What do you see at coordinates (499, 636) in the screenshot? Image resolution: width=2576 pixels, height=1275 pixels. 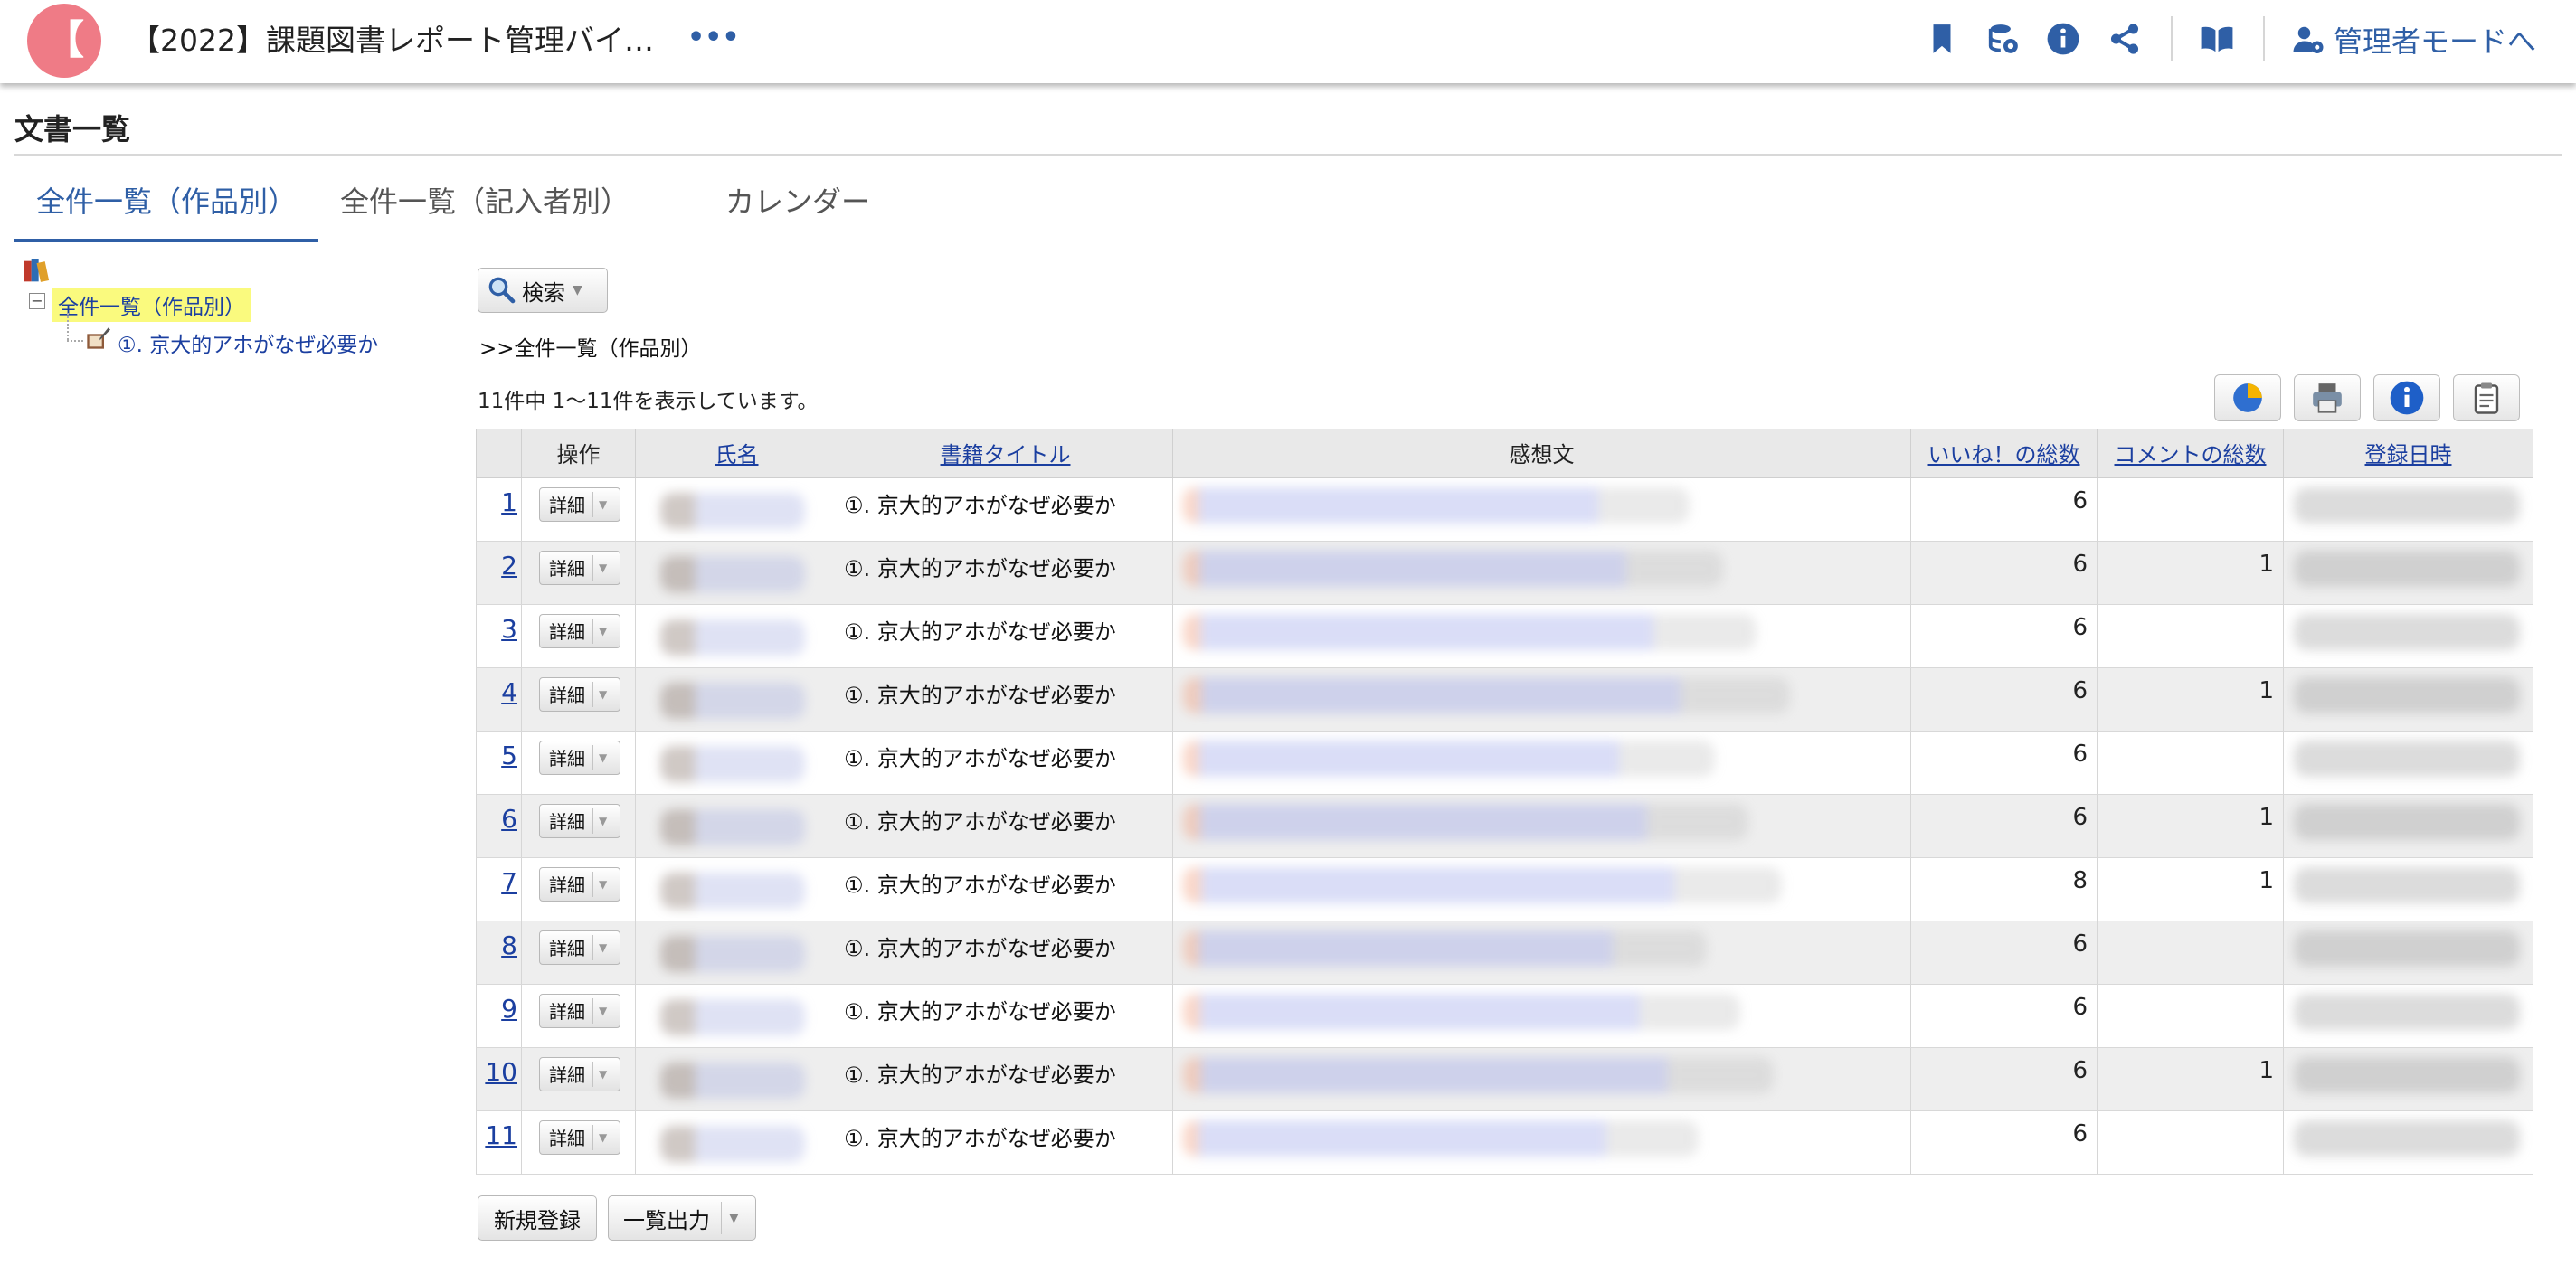 I see `row-number-cell: 3` at bounding box center [499, 636].